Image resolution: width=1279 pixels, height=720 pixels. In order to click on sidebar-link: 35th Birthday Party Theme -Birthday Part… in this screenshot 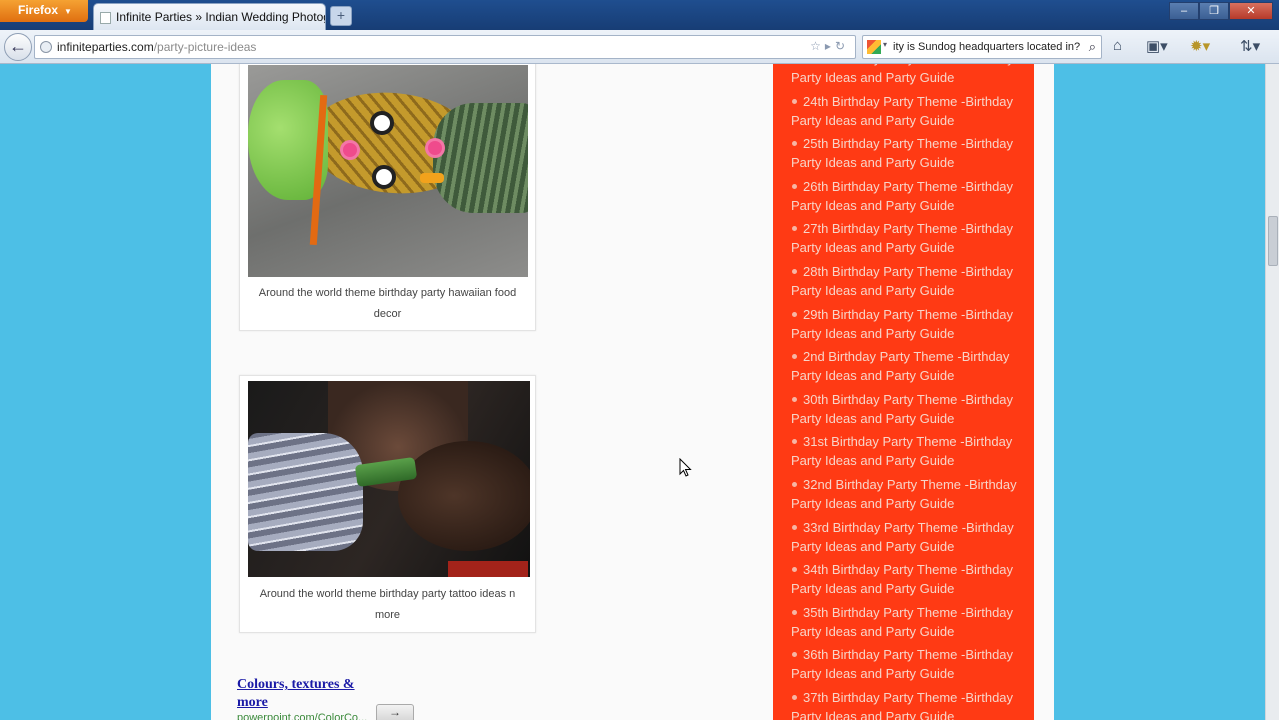, I will do `click(902, 622)`.